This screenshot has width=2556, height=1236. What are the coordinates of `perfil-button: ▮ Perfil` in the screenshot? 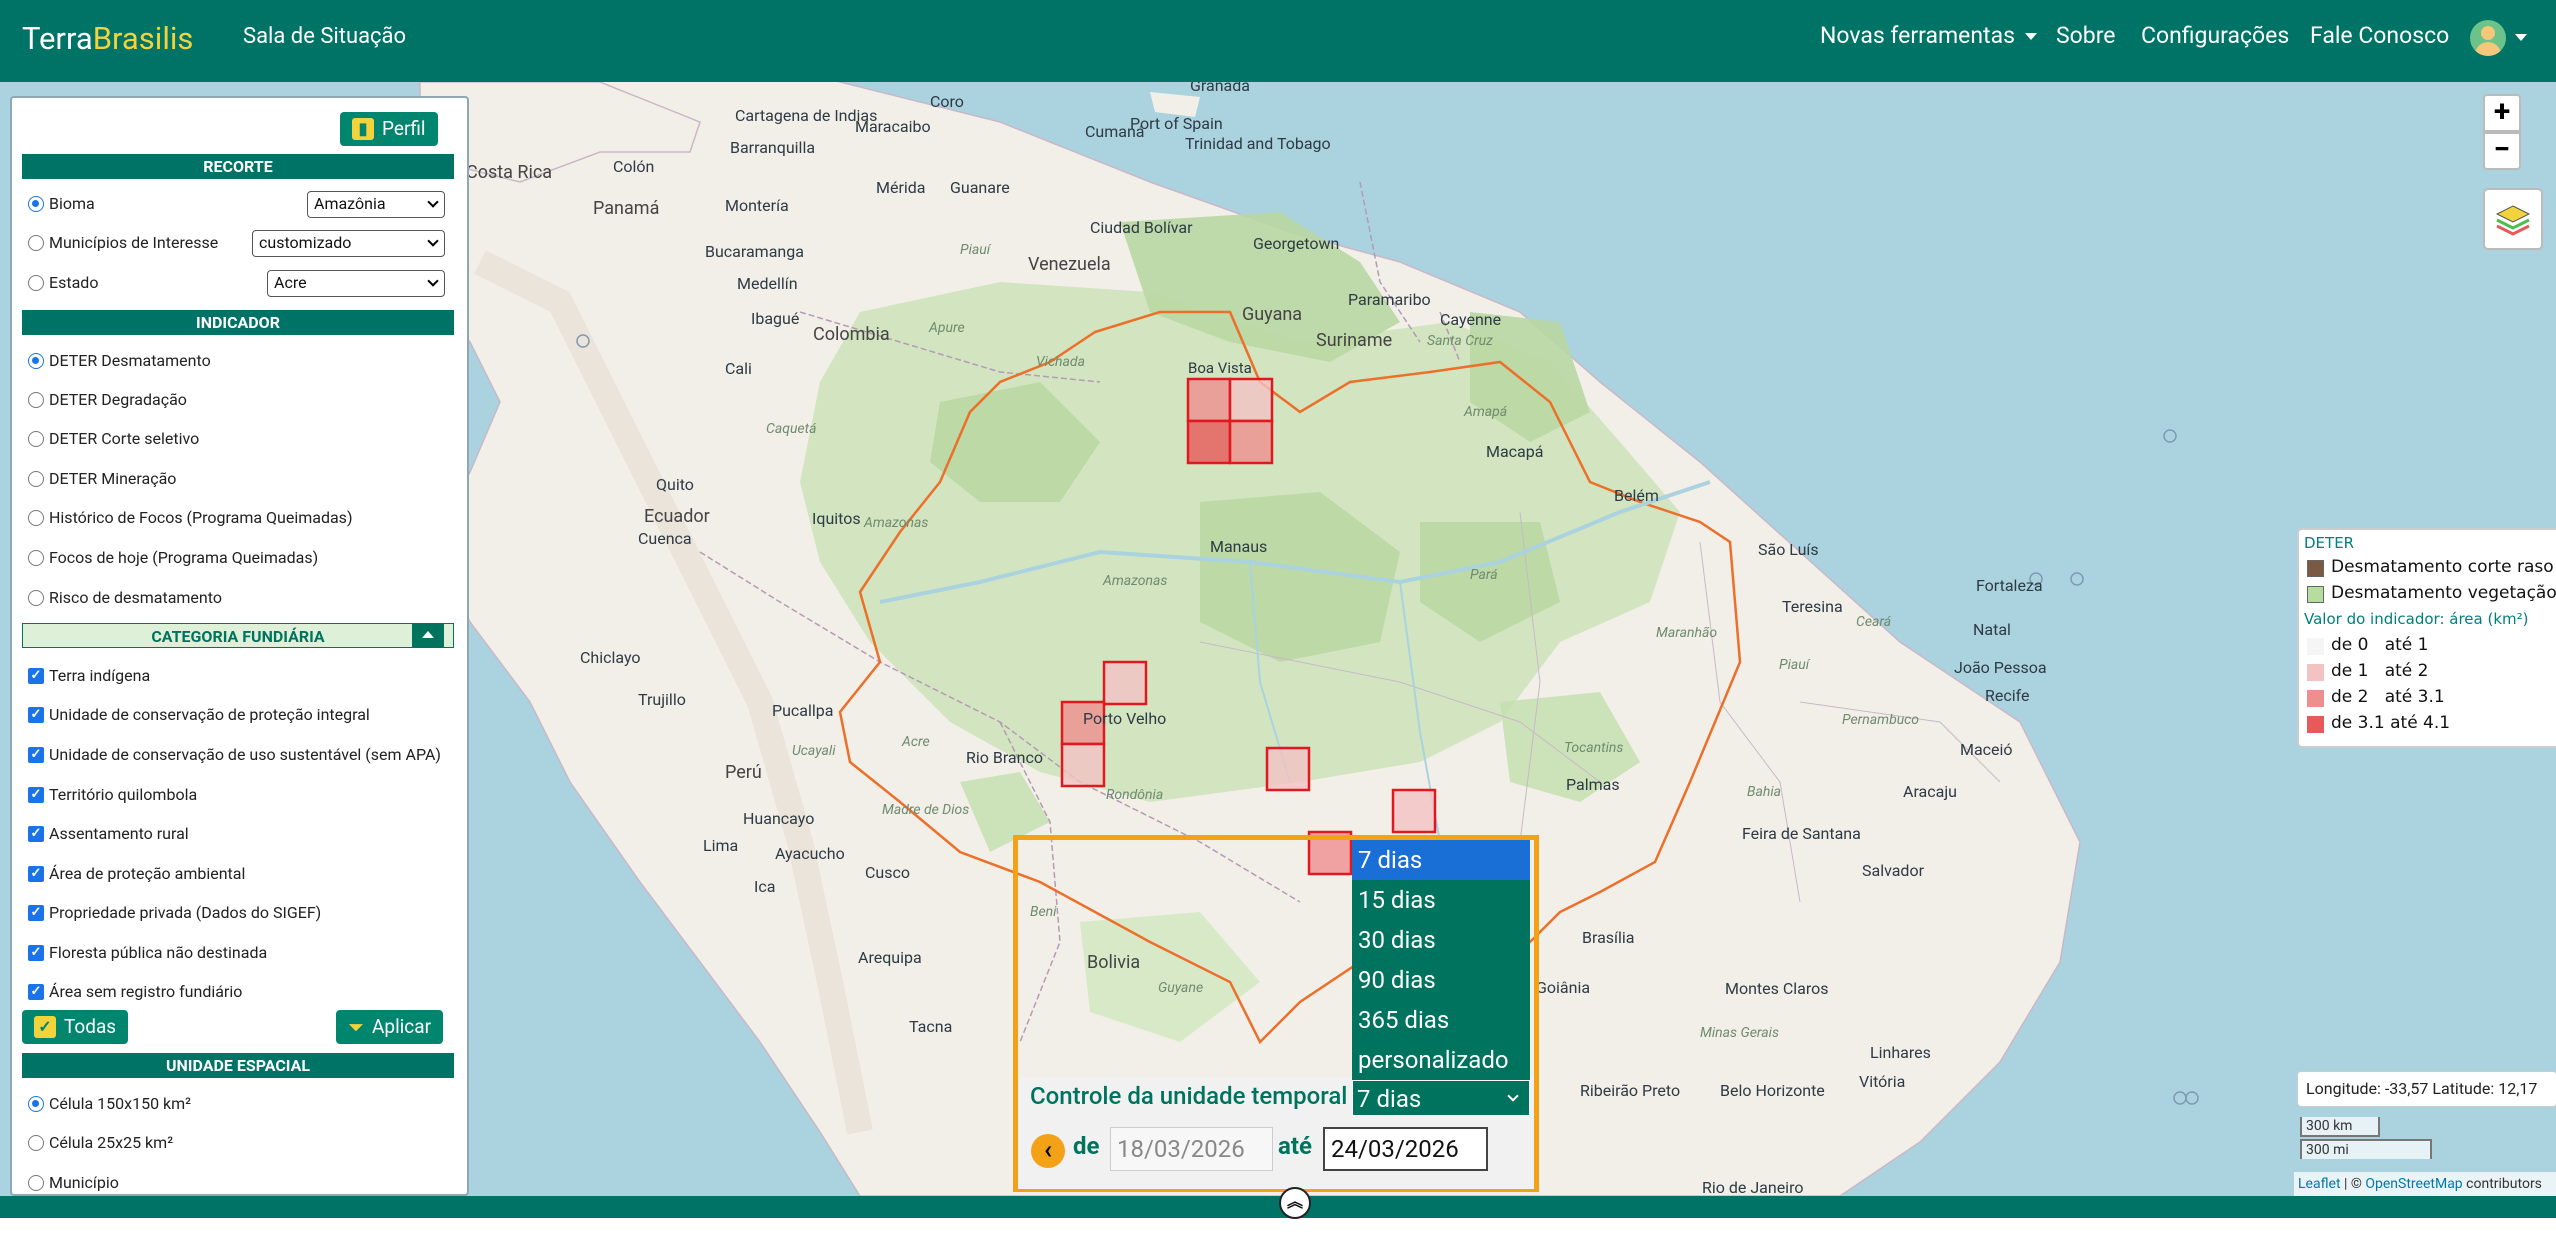 It's located at (389, 129).